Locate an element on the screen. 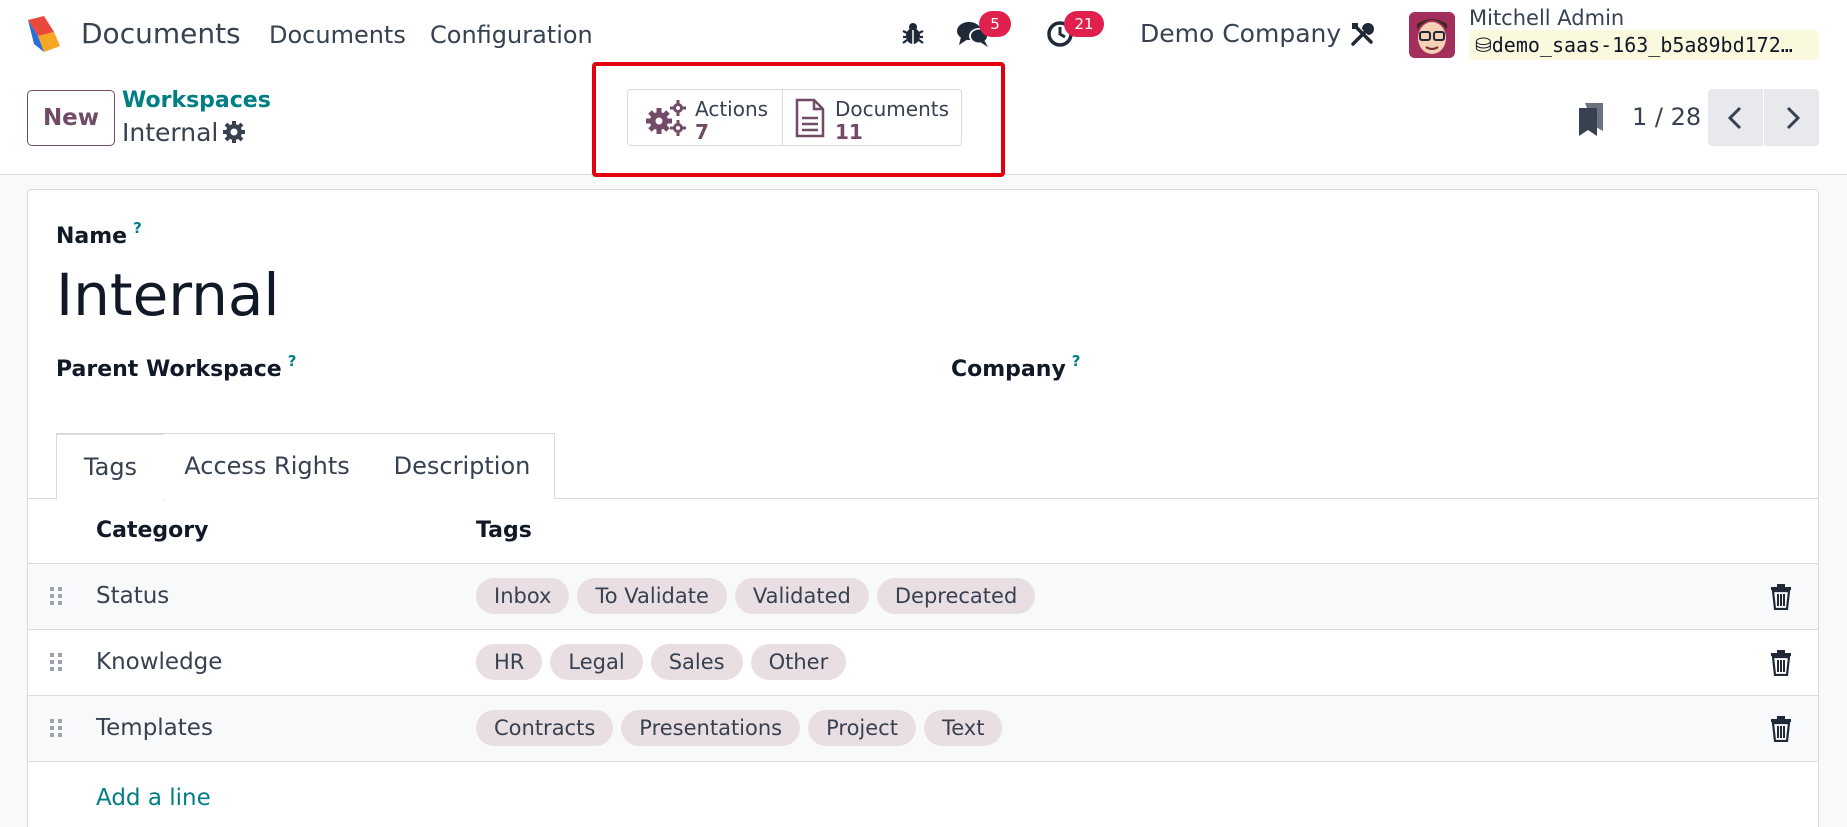 The image size is (1847, 827). parent-workspace-help: ? is located at coordinates (292, 361).